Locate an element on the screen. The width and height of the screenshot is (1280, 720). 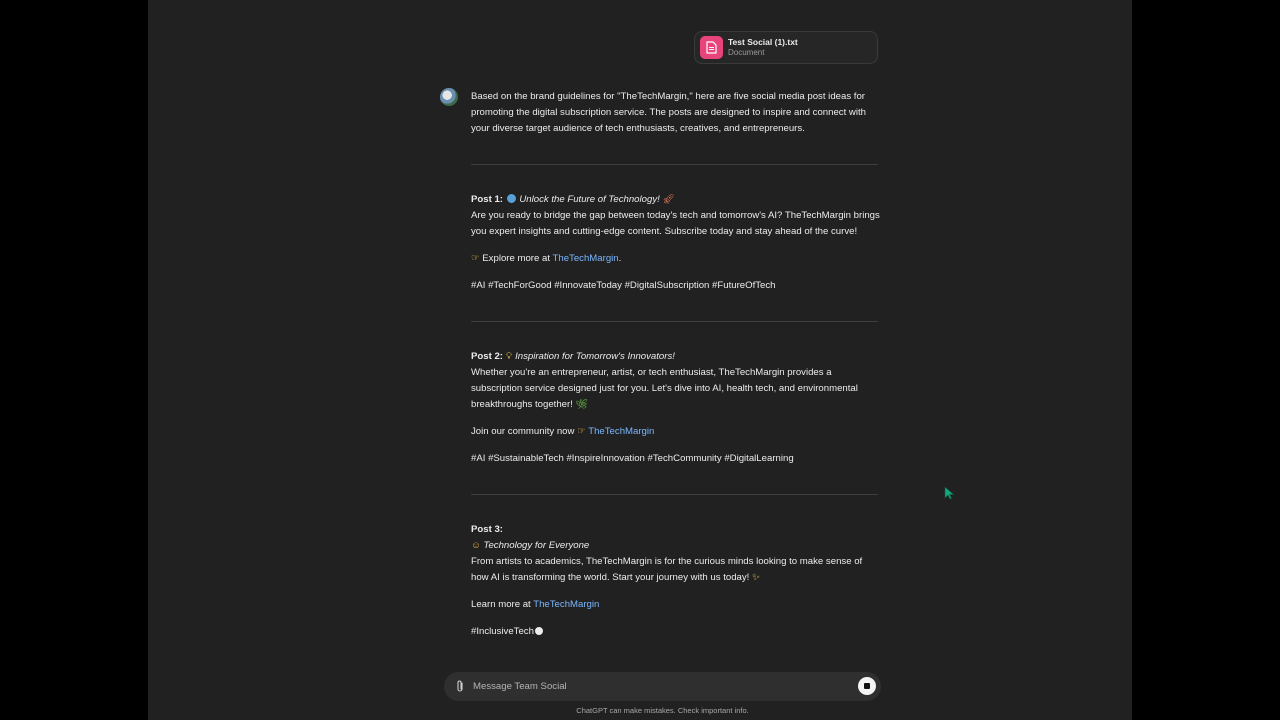
sparkles-emoji-icon: ✨︎ is located at coordinates (756, 577).